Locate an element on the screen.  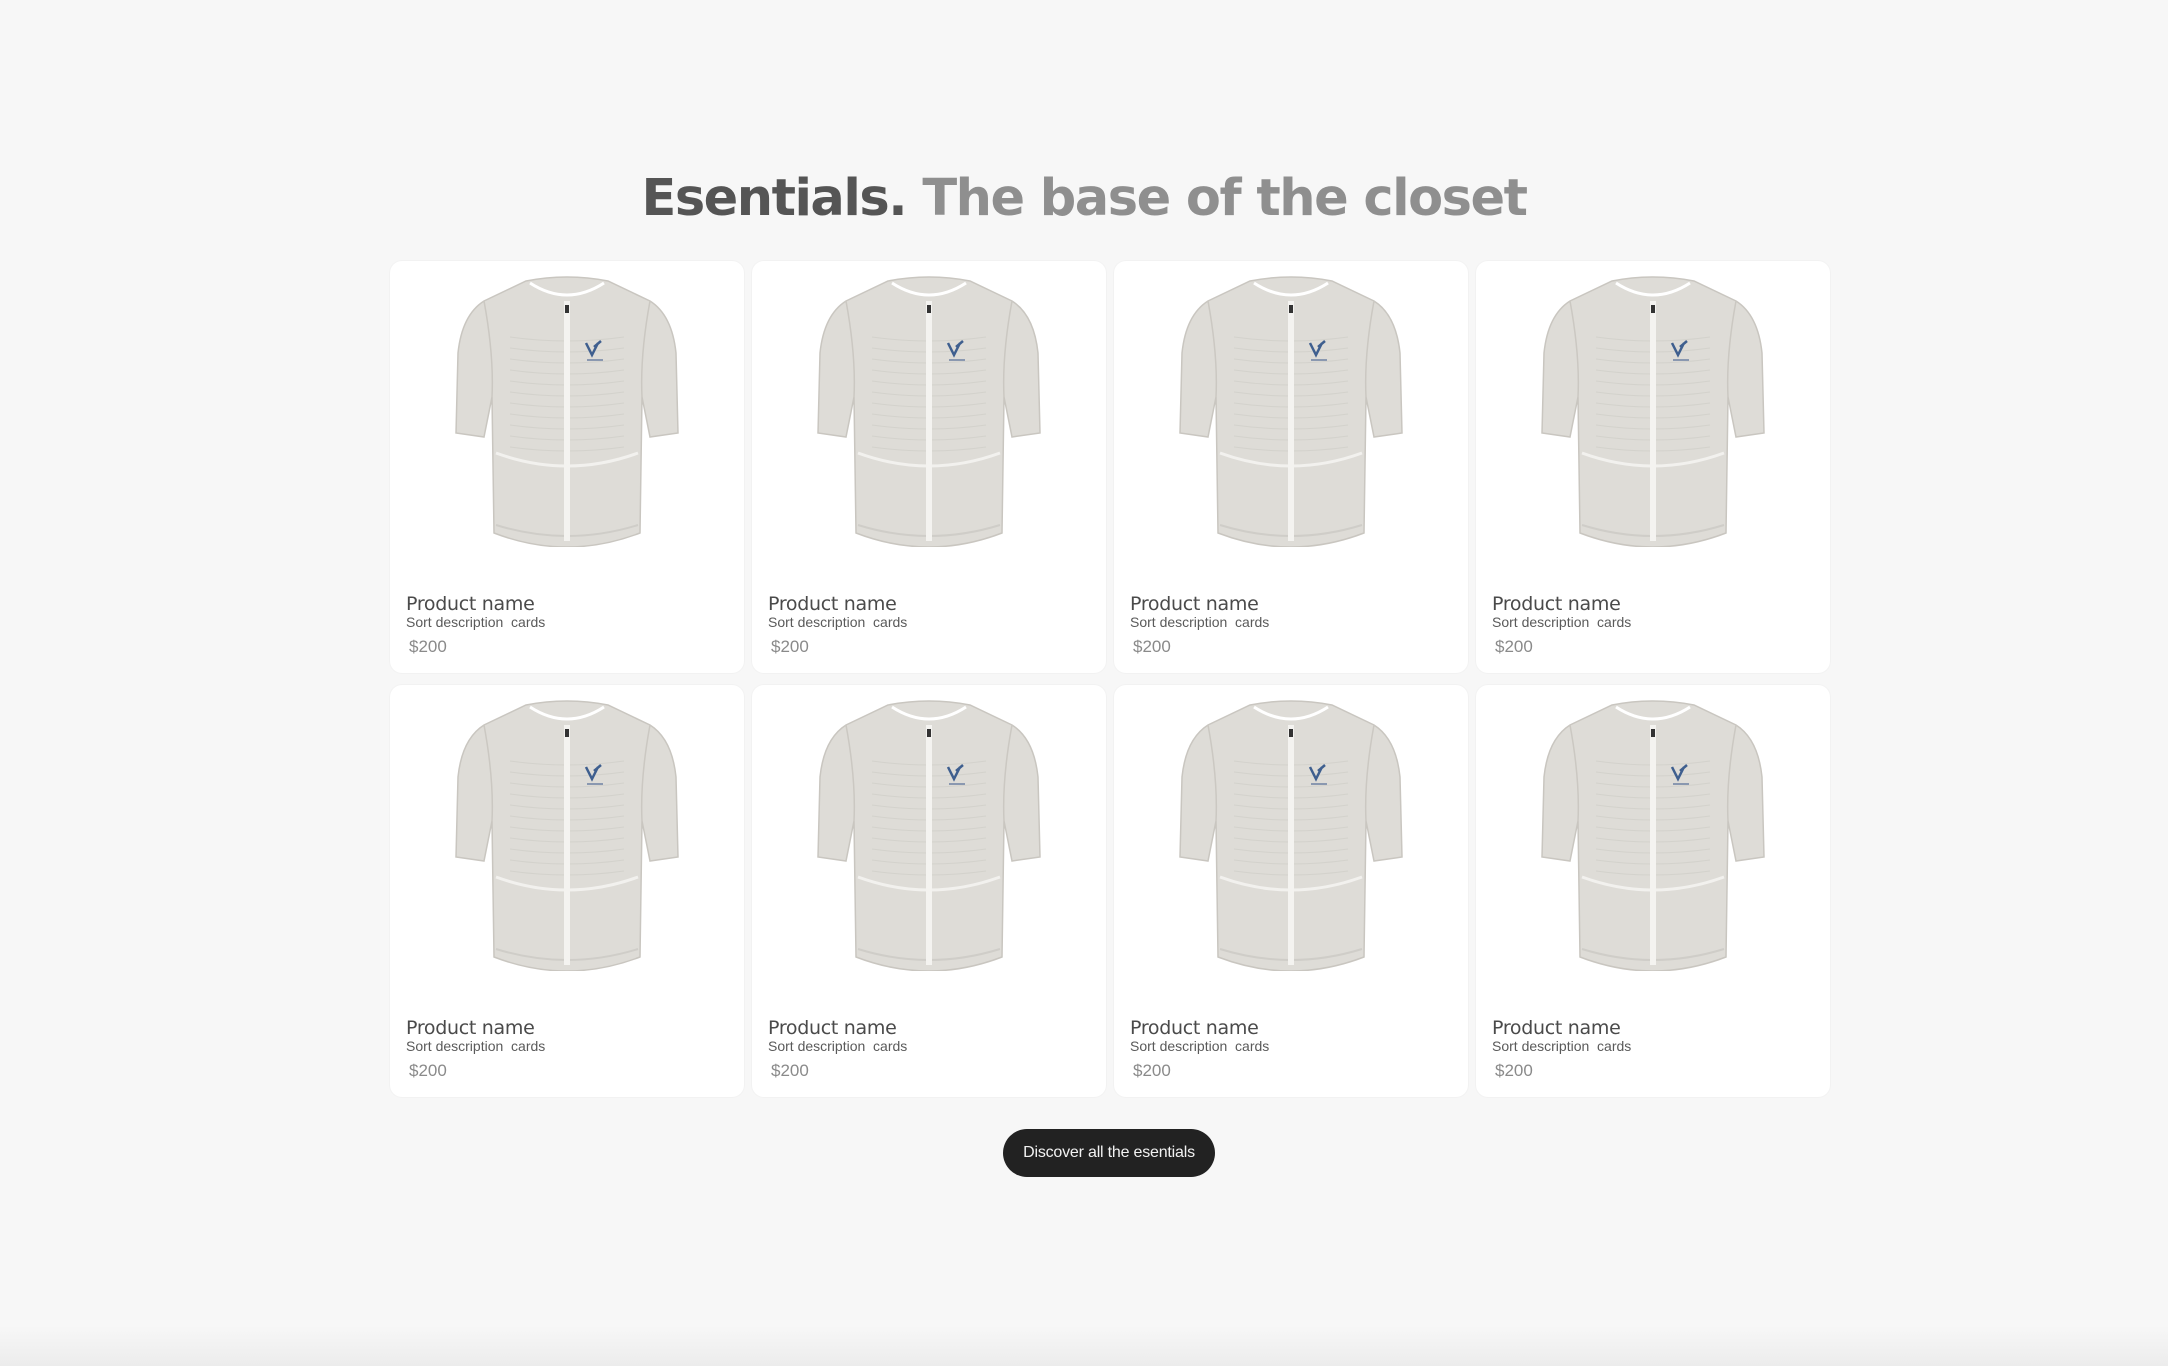
discover-essentials-button: Discover all the esentials is located at coordinates (1109, 1153).